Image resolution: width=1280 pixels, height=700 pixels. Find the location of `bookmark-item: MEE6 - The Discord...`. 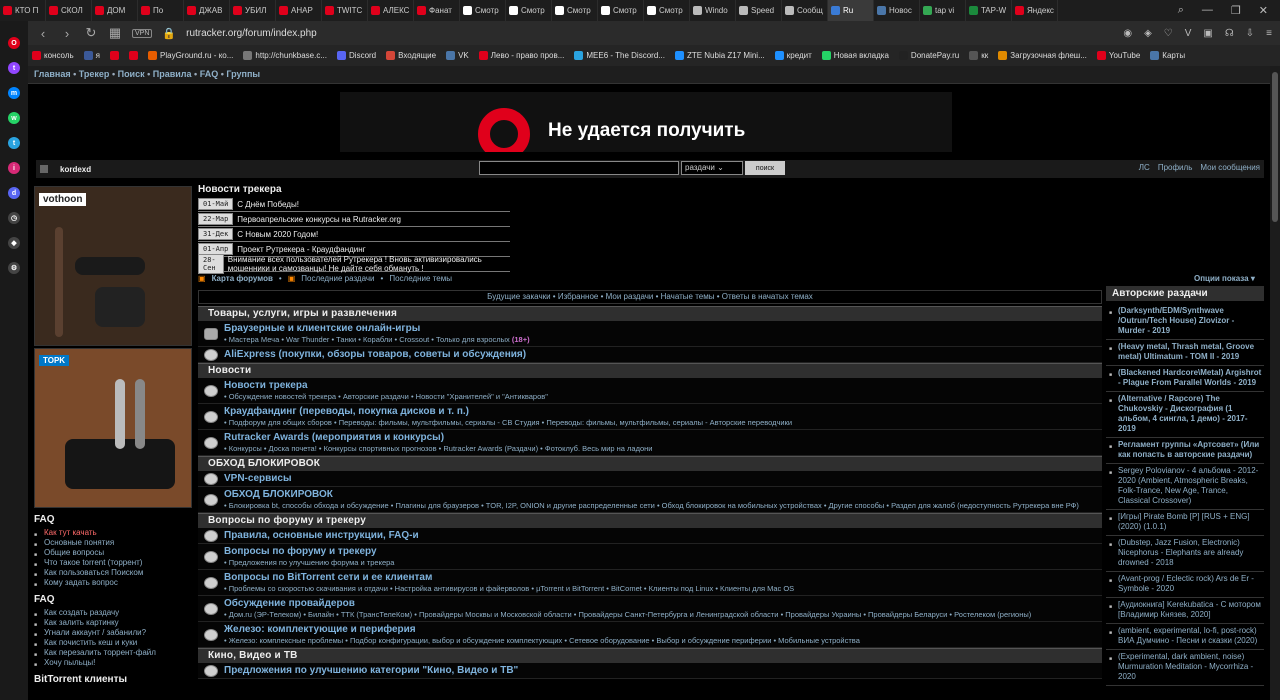

bookmark-item: MEE6 - The Discord... is located at coordinates (619, 55).